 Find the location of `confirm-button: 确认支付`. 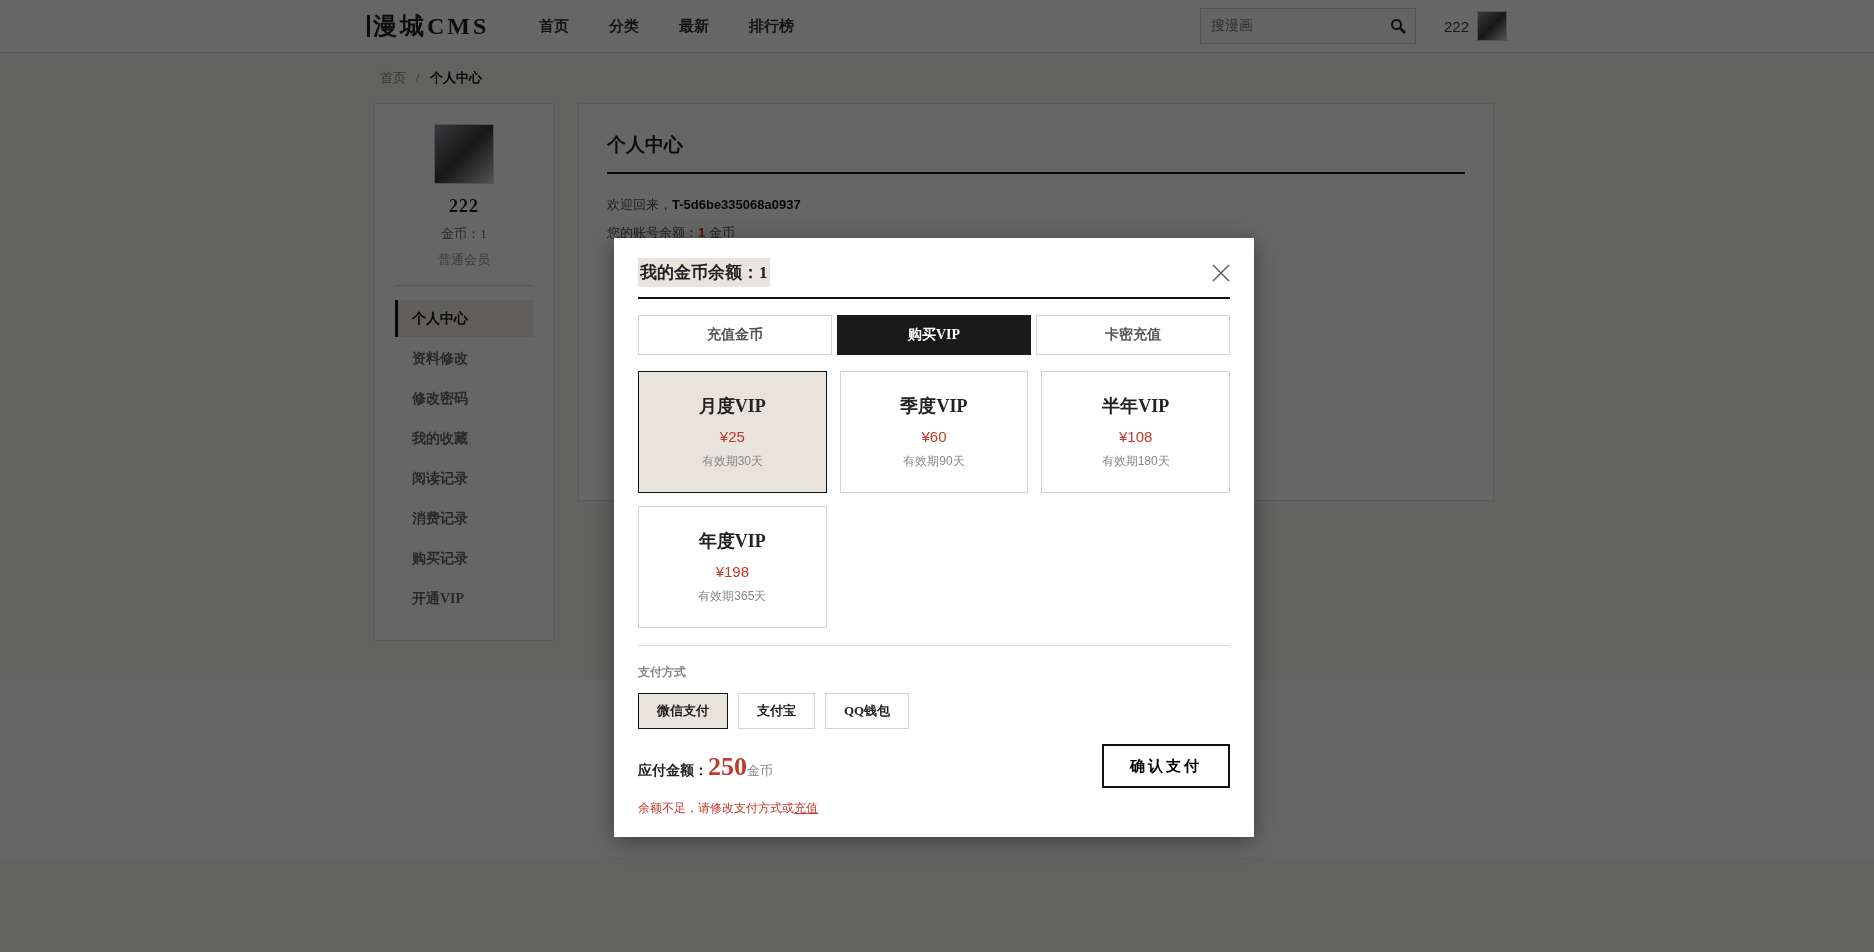

confirm-button: 确认支付 is located at coordinates (1166, 766).